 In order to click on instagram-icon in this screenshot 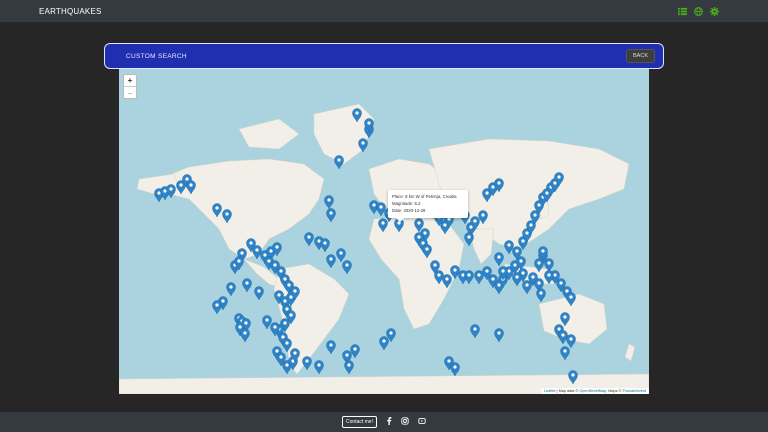, I will do `click(405, 422)`.